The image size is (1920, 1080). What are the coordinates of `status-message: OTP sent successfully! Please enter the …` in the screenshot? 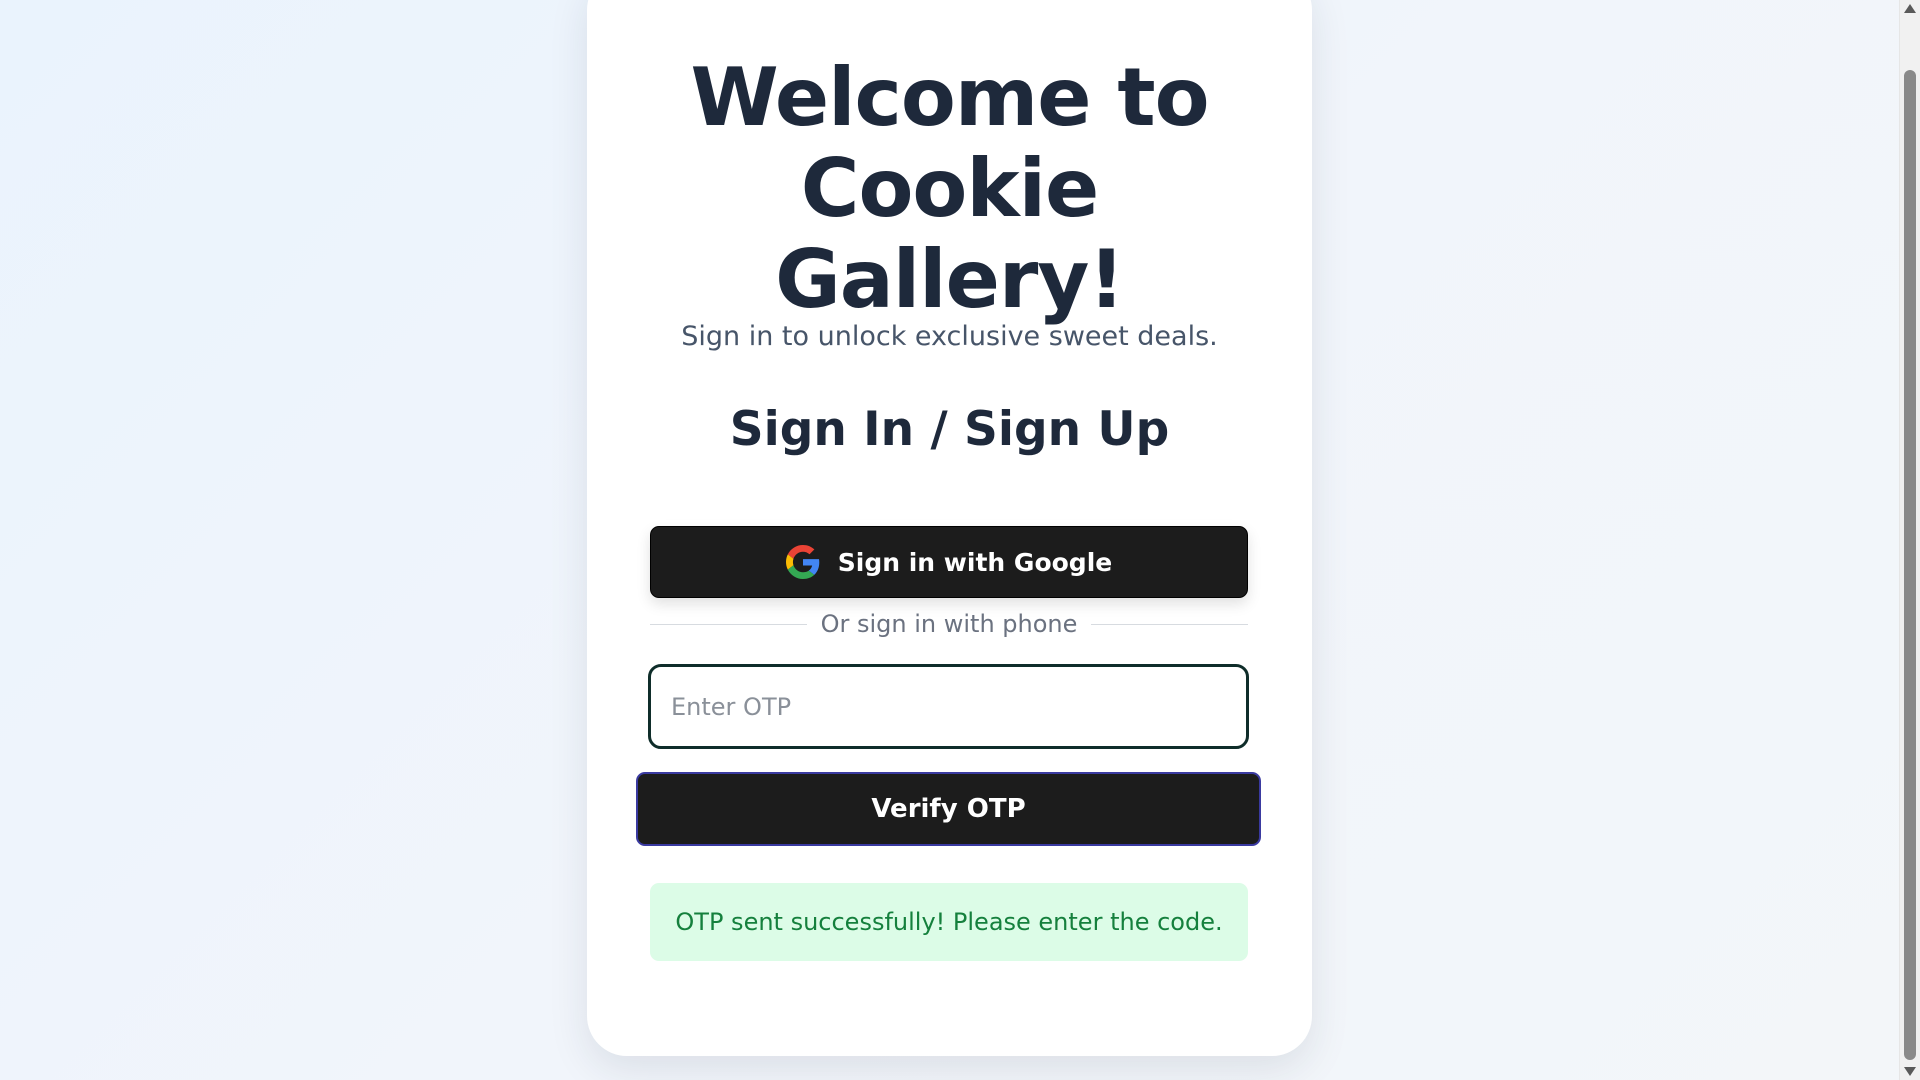 It's located at (949, 922).